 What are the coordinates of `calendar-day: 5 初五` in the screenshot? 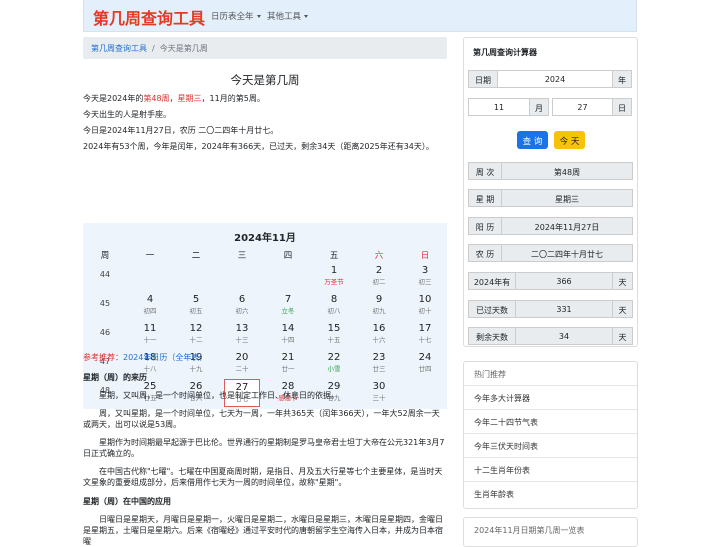 It's located at (196, 306).